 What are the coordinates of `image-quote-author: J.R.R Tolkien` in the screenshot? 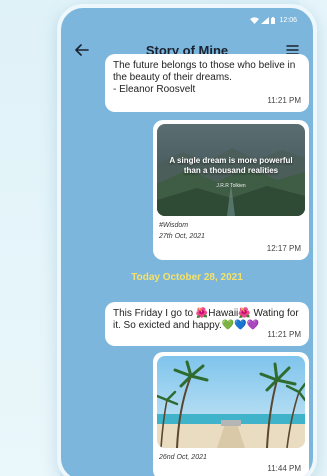 It's located at (231, 186).